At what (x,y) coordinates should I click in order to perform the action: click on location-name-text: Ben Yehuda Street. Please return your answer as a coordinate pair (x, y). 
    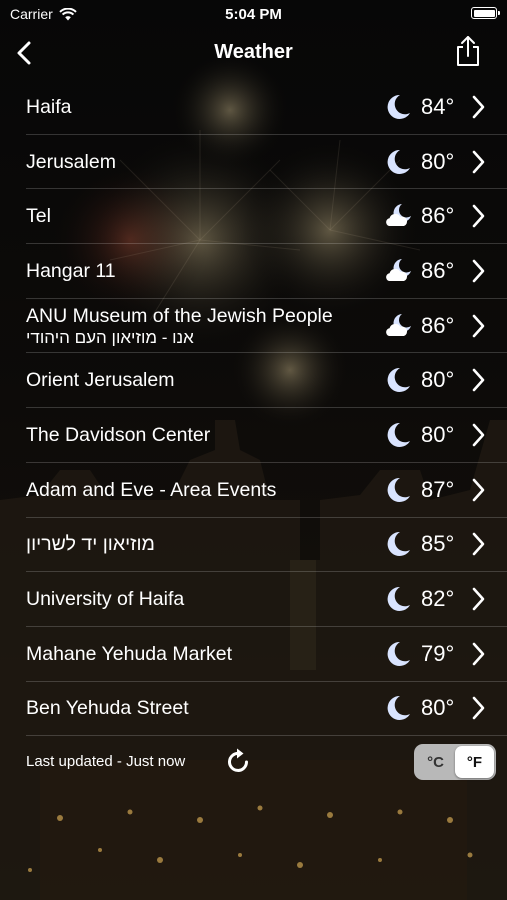
    Looking at the image, I should click on (107, 708).